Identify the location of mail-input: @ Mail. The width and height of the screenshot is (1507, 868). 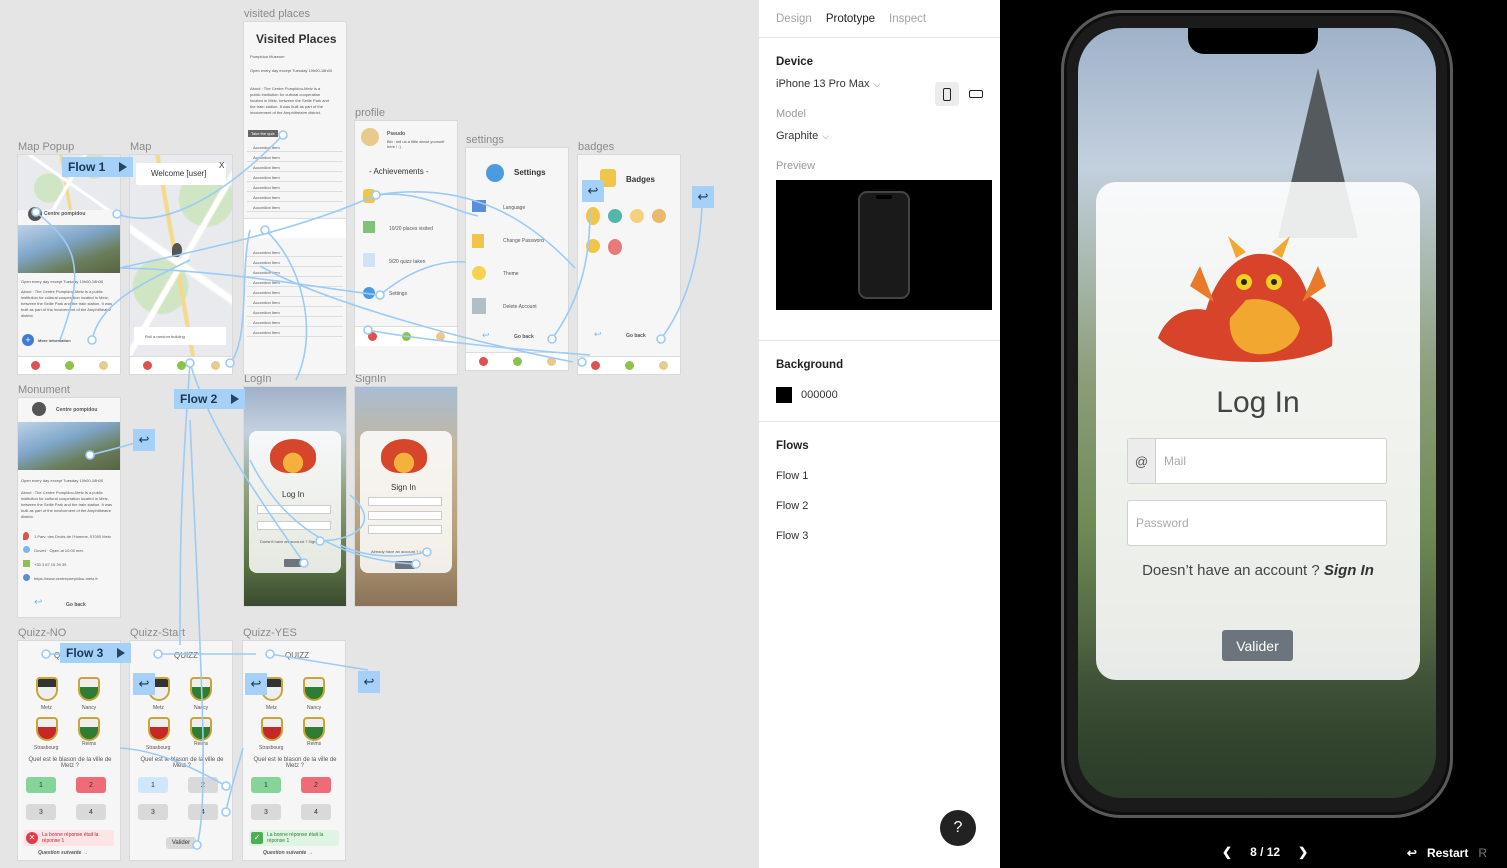
(1257, 461).